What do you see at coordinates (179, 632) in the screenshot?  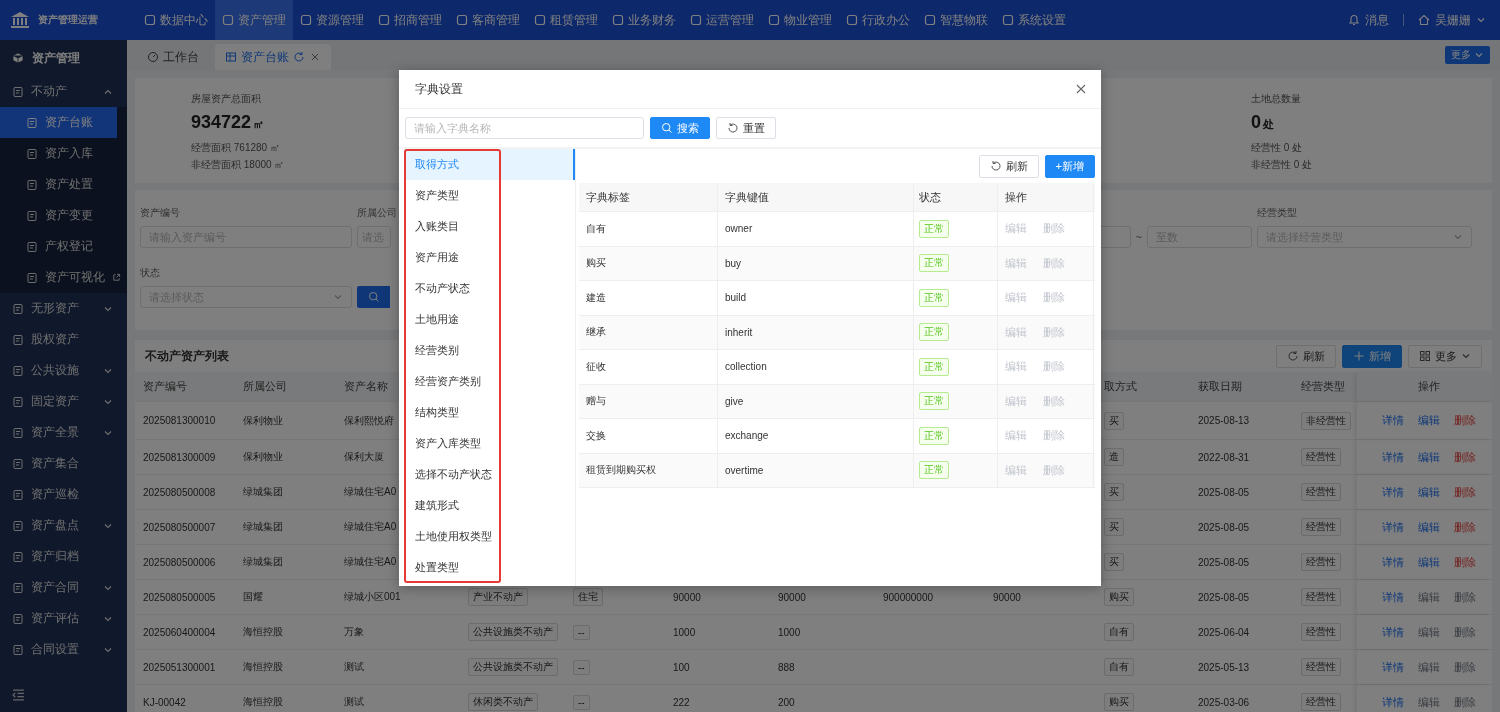 I see `table-cell: 2025060400004` at bounding box center [179, 632].